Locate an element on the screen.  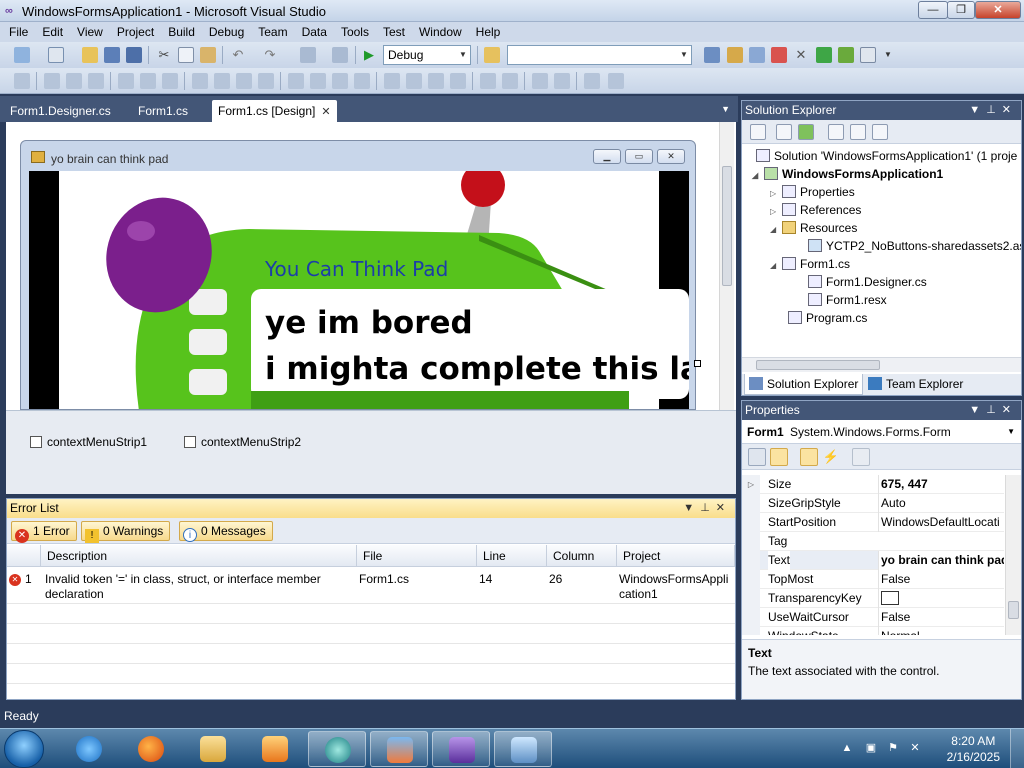
tree-node-form1-designer-cs: Form1.Designer.cs is located at coordinates (867, 282).